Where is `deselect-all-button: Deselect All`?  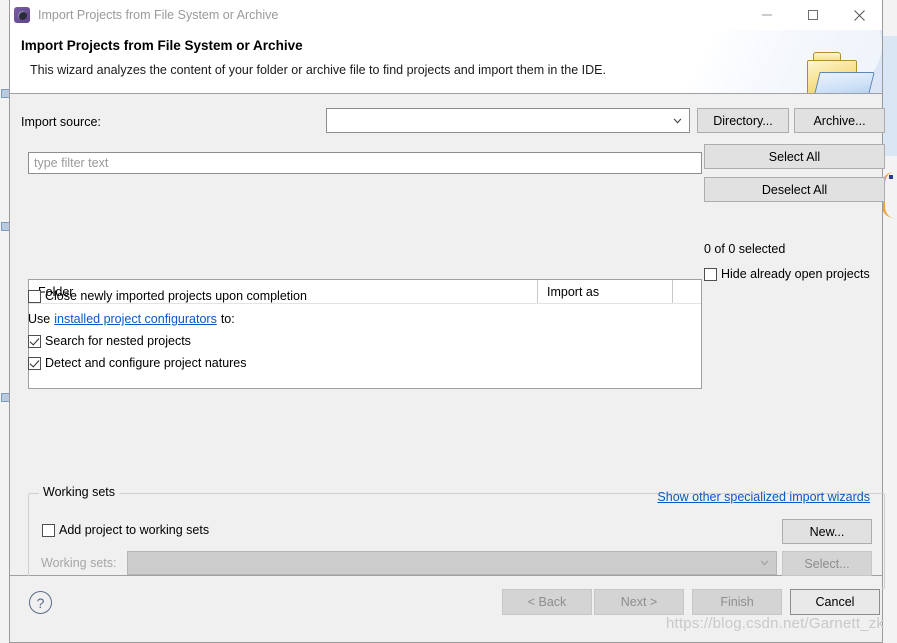 deselect-all-button: Deselect All is located at coordinates (794, 189).